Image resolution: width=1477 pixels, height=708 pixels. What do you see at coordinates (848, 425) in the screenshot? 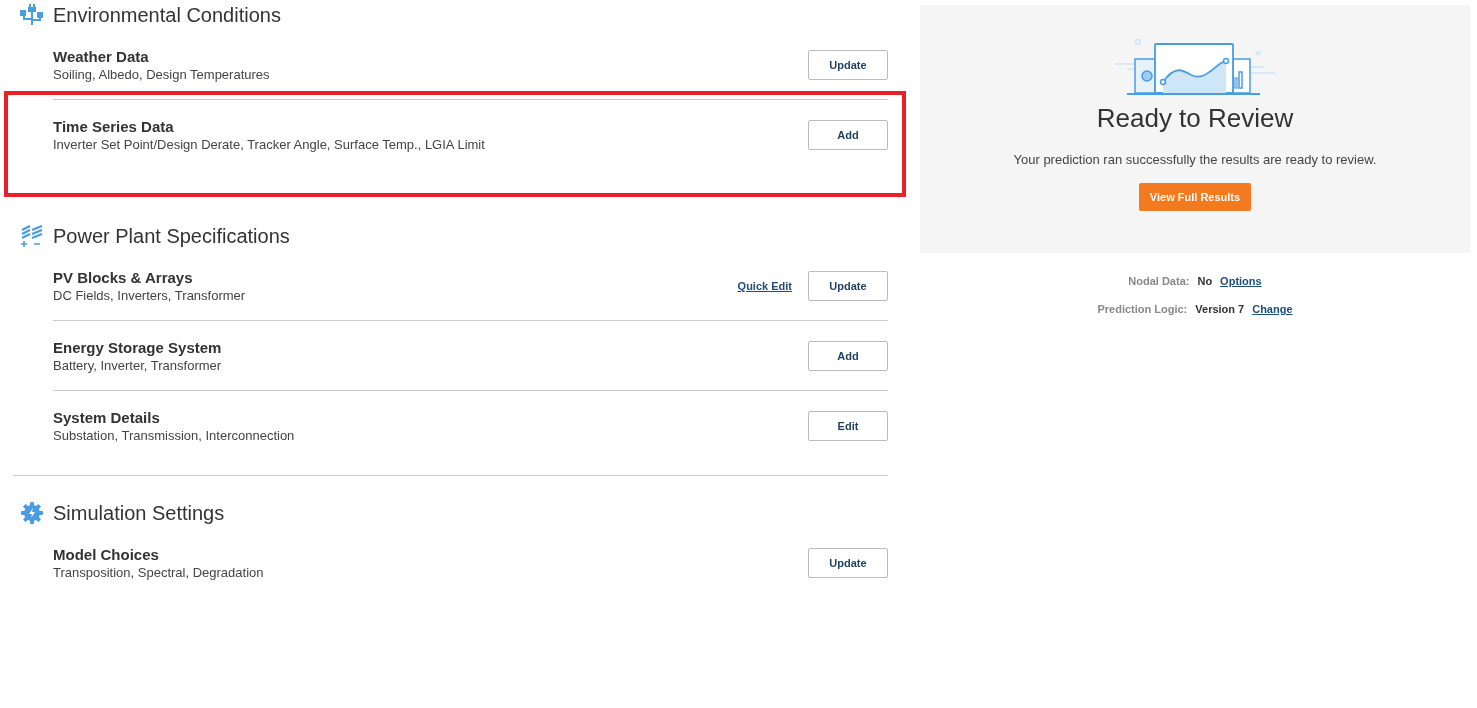
I see `action-button: Edit` at bounding box center [848, 425].